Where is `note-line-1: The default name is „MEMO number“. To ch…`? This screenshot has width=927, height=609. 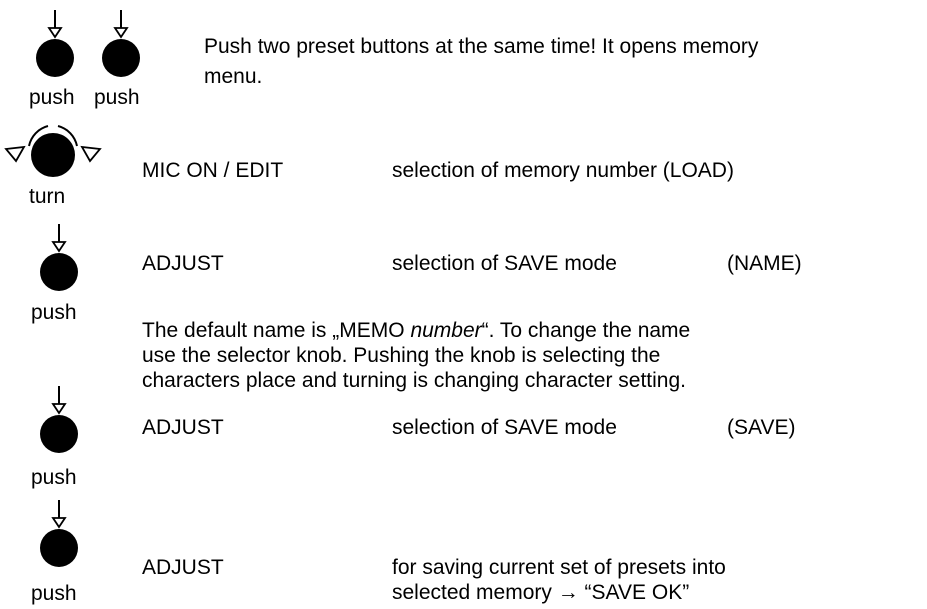 note-line-1: The default name is „MEMO number“. To ch… is located at coordinates (416, 330).